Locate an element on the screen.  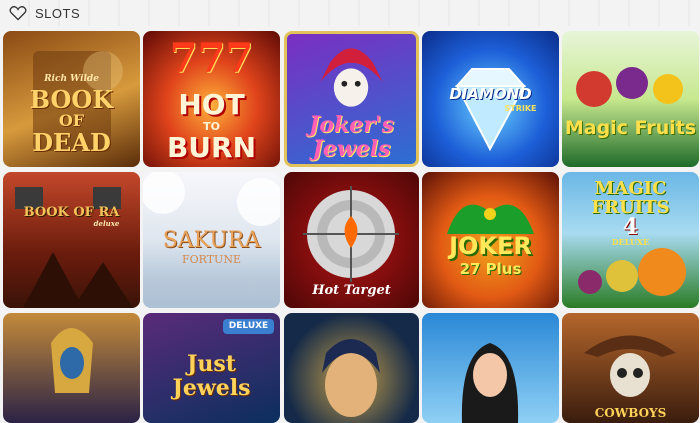
game-tile-lady-portrait is located at coordinates (490, 368).